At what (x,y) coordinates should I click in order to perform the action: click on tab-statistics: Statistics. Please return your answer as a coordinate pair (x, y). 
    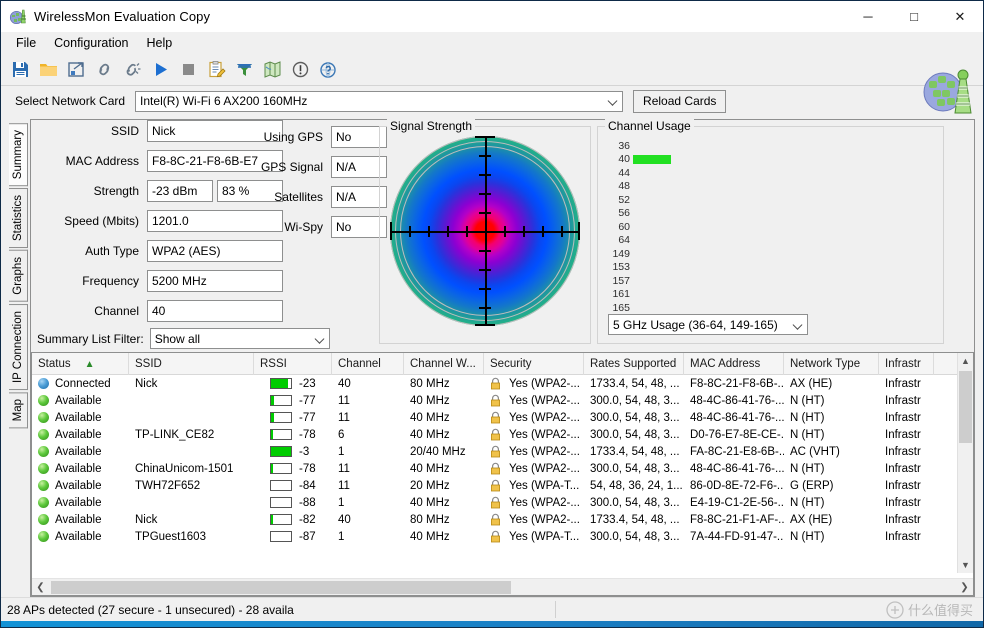
    Looking at the image, I should click on (18, 218).